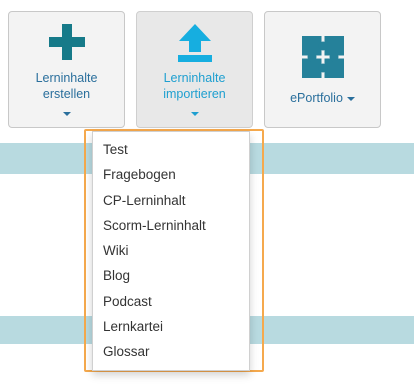 The height and width of the screenshot is (384, 414). What do you see at coordinates (66, 69) in the screenshot?
I see `create-learning-content-button: Lerninhalte erstellen` at bounding box center [66, 69].